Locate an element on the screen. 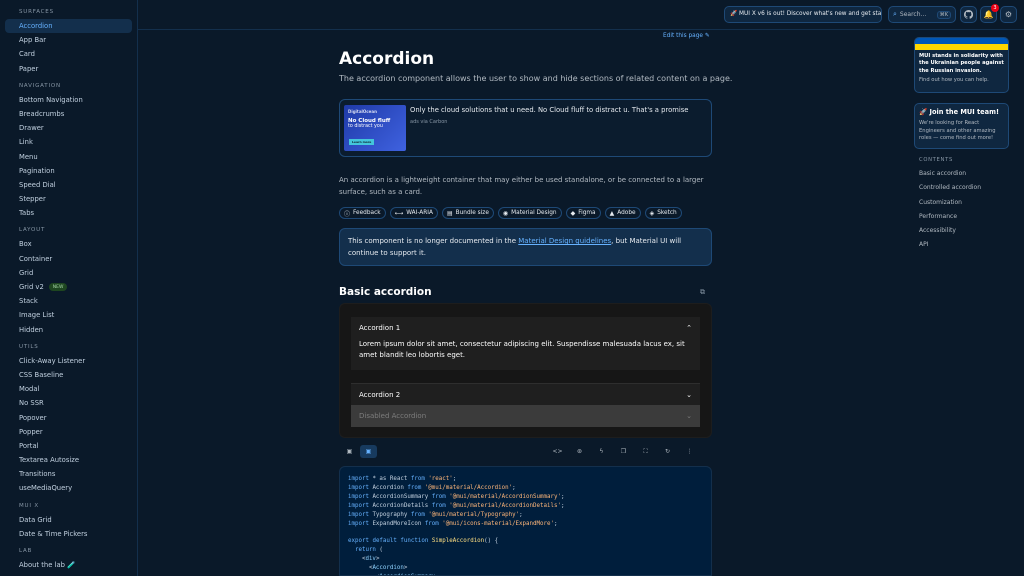  chip-feedback: ⓘ Feedback is located at coordinates (362, 213).